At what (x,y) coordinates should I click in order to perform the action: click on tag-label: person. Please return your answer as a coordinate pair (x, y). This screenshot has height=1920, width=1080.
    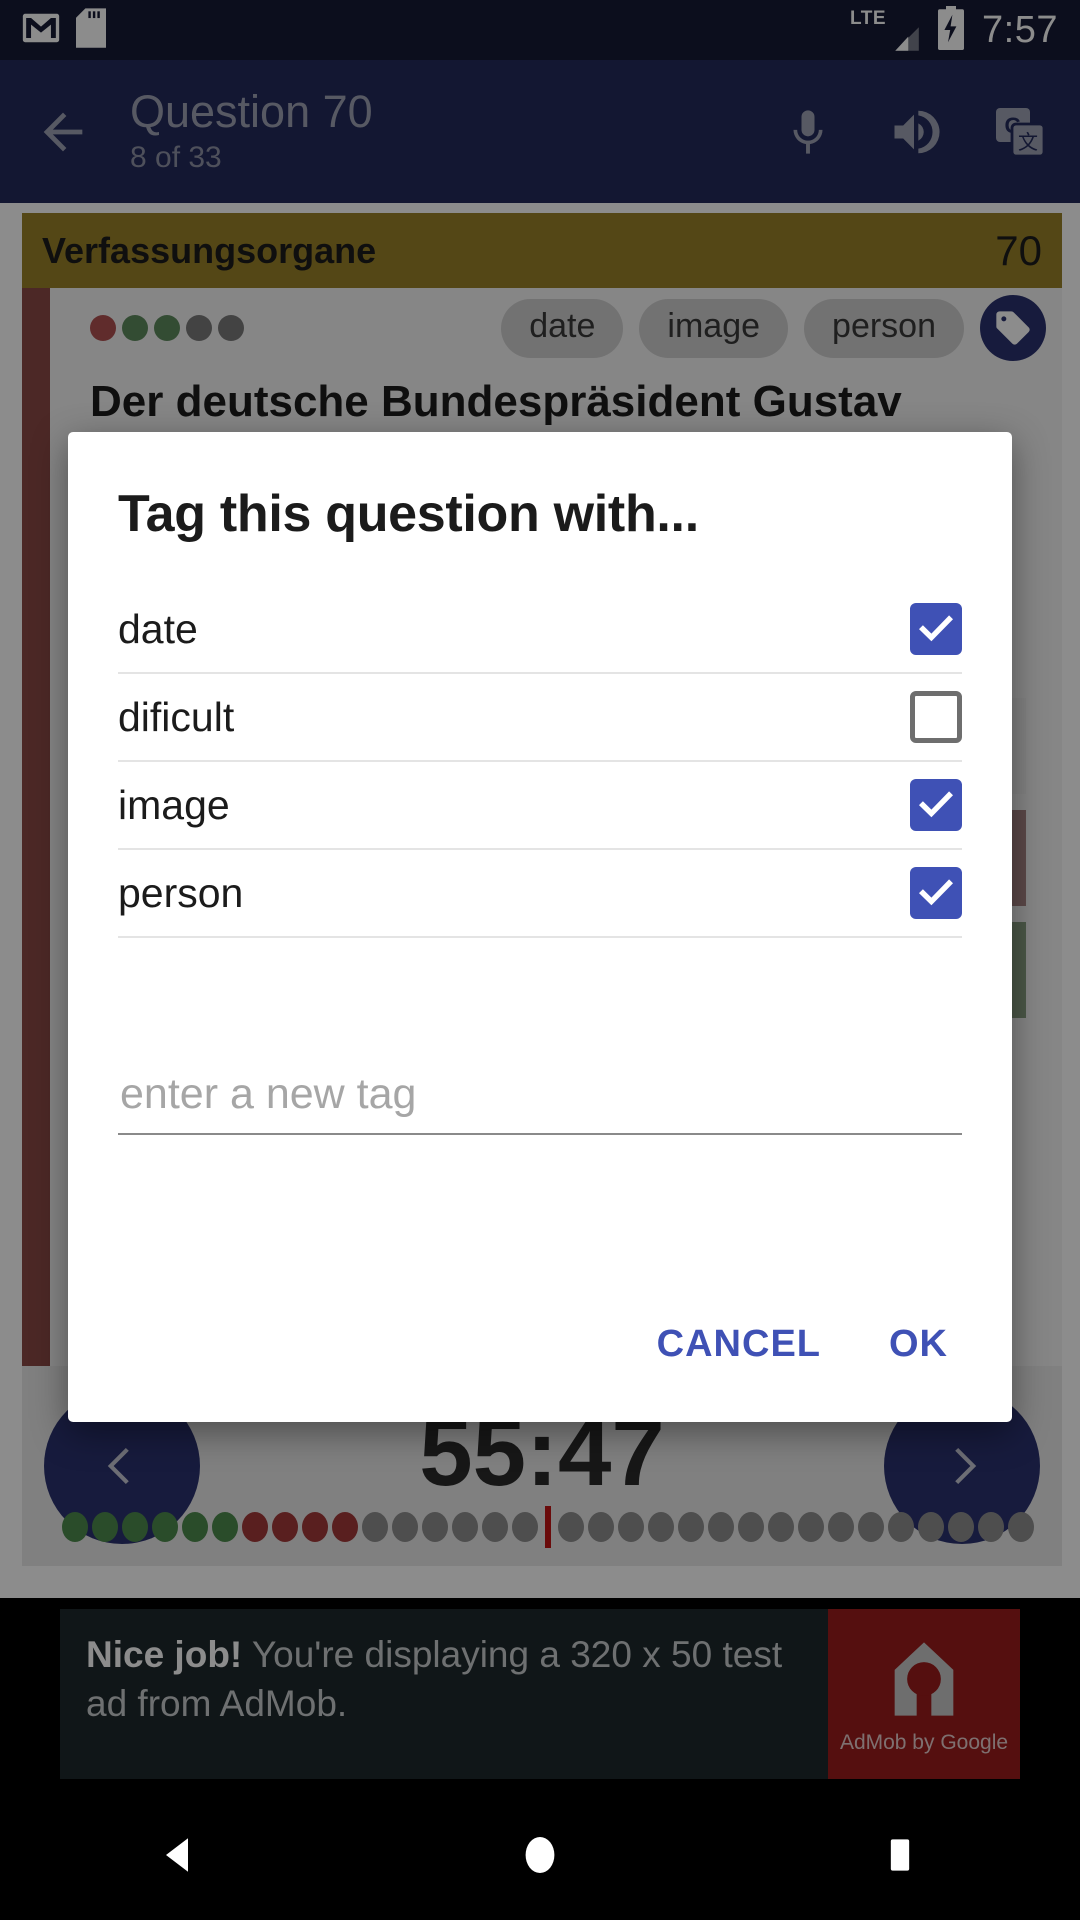
    Looking at the image, I should click on (181, 892).